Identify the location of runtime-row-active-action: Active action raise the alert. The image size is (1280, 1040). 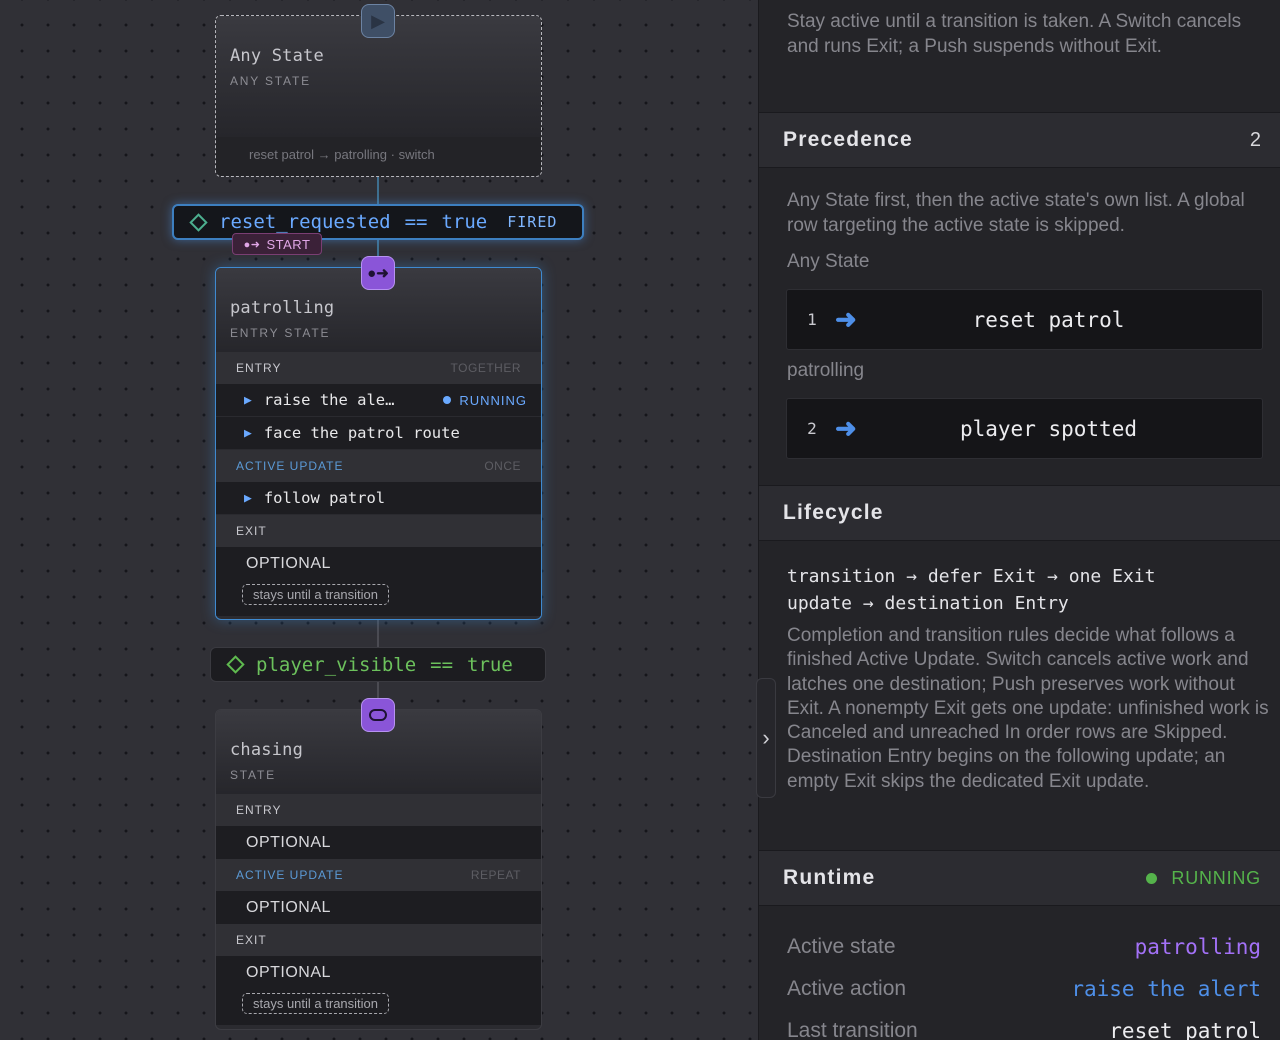
(1024, 989).